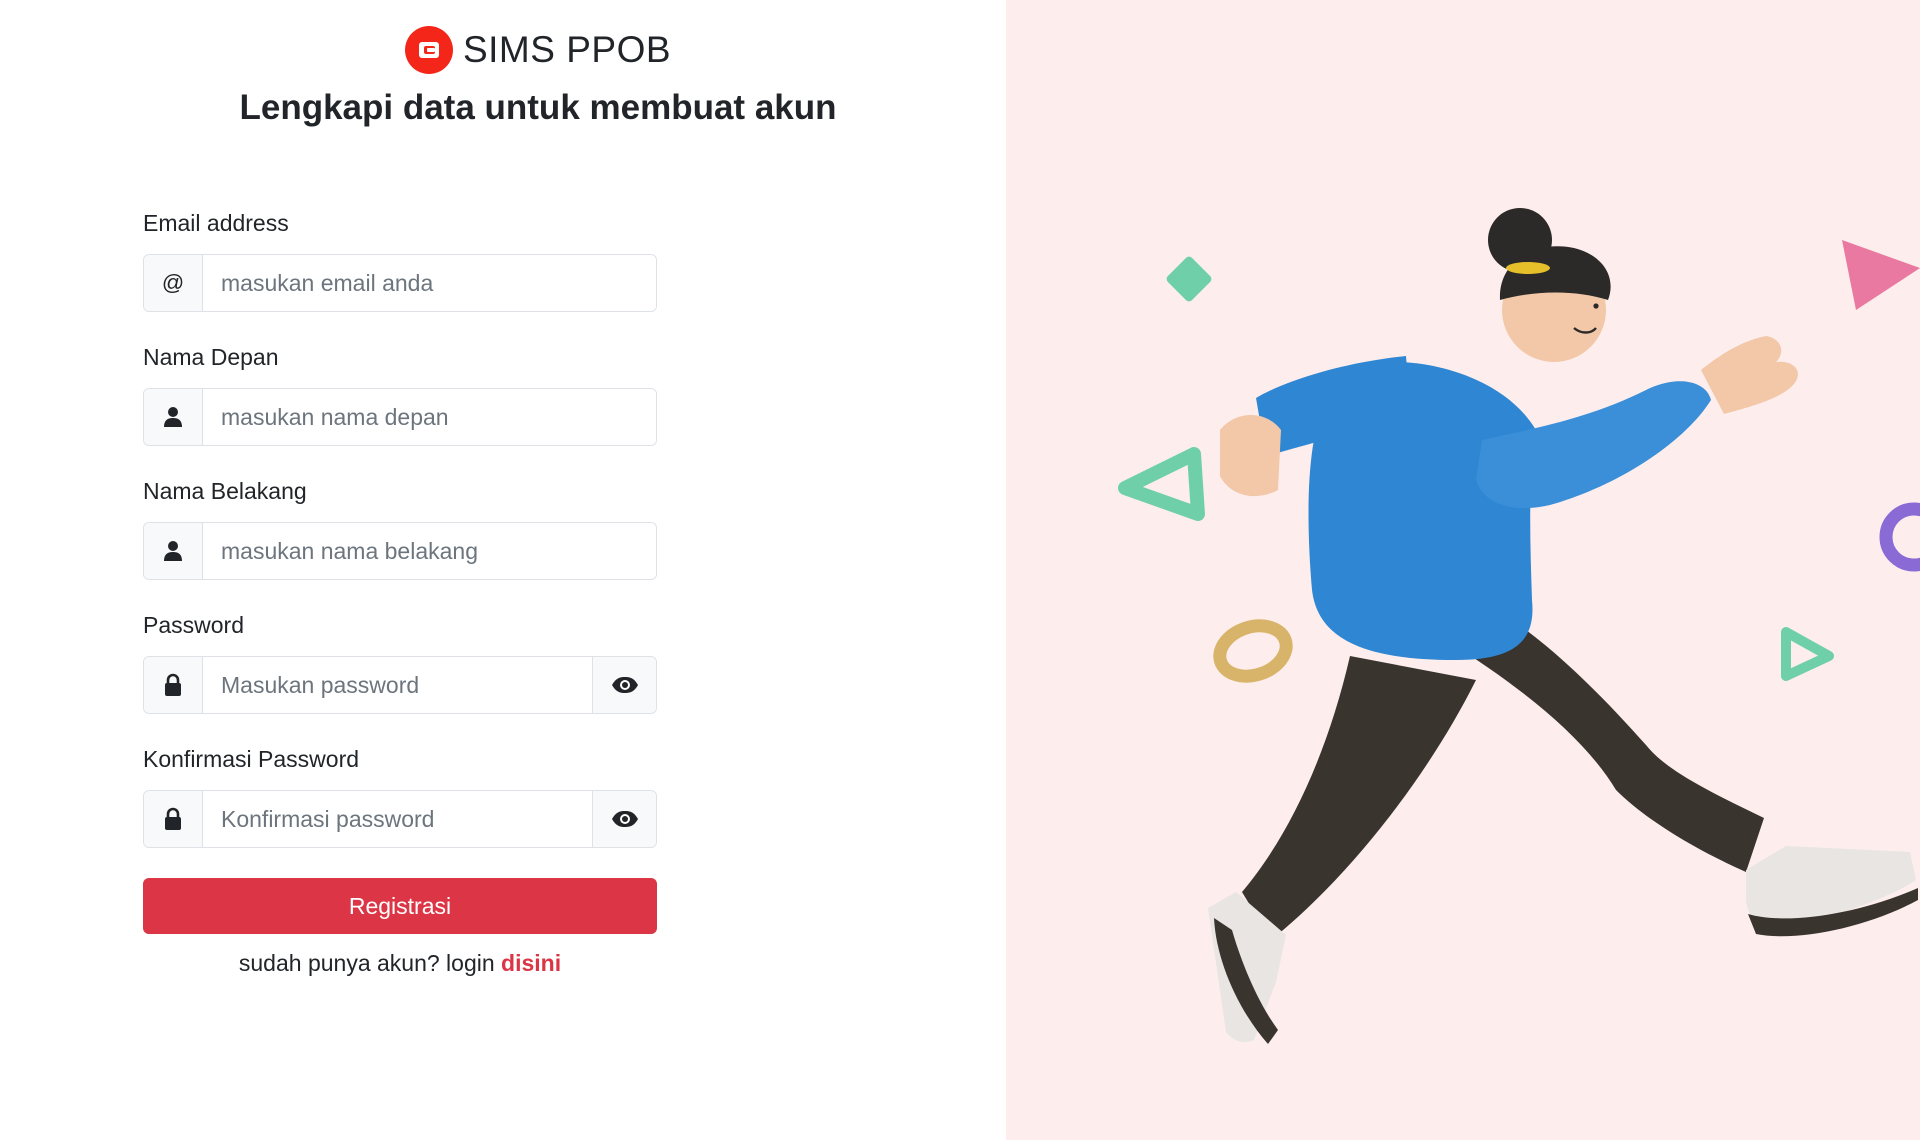  I want to click on register-button: Registrasi, so click(400, 906).